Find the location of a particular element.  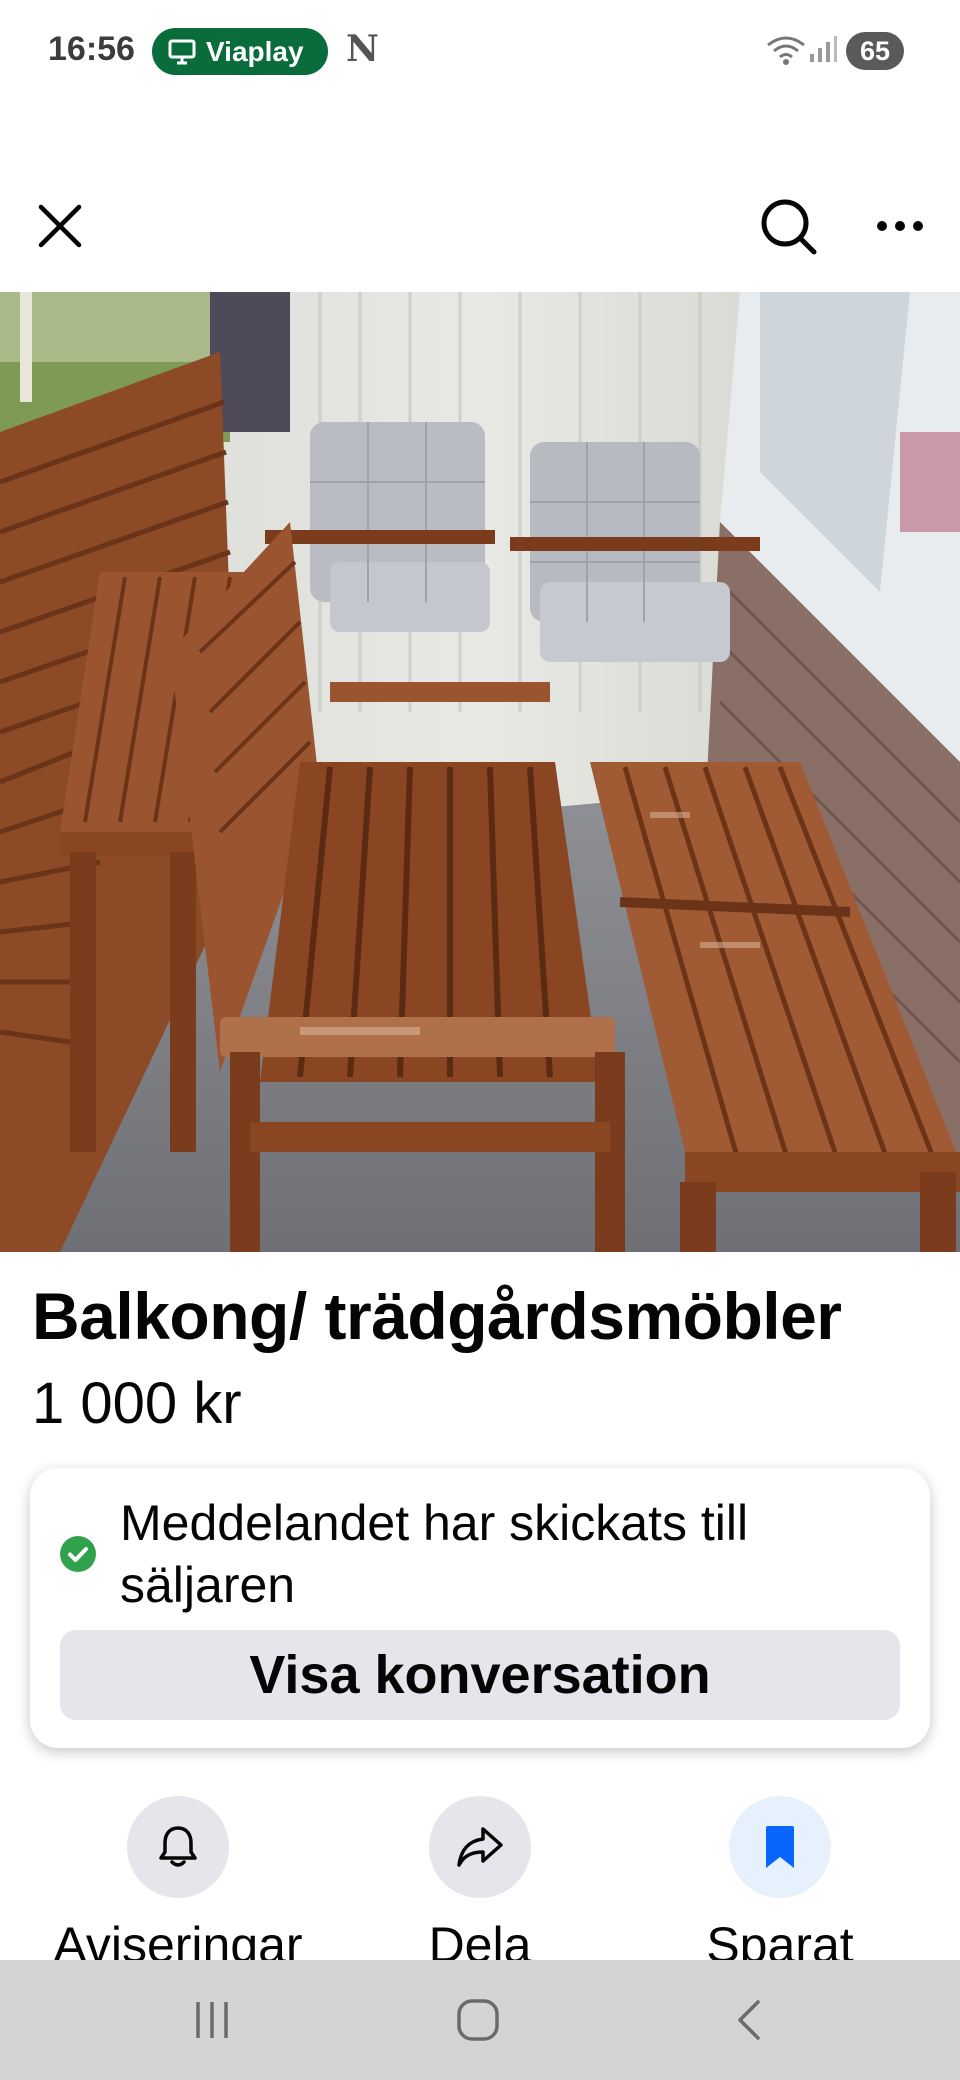

check-circle-icon is located at coordinates (78, 1554).